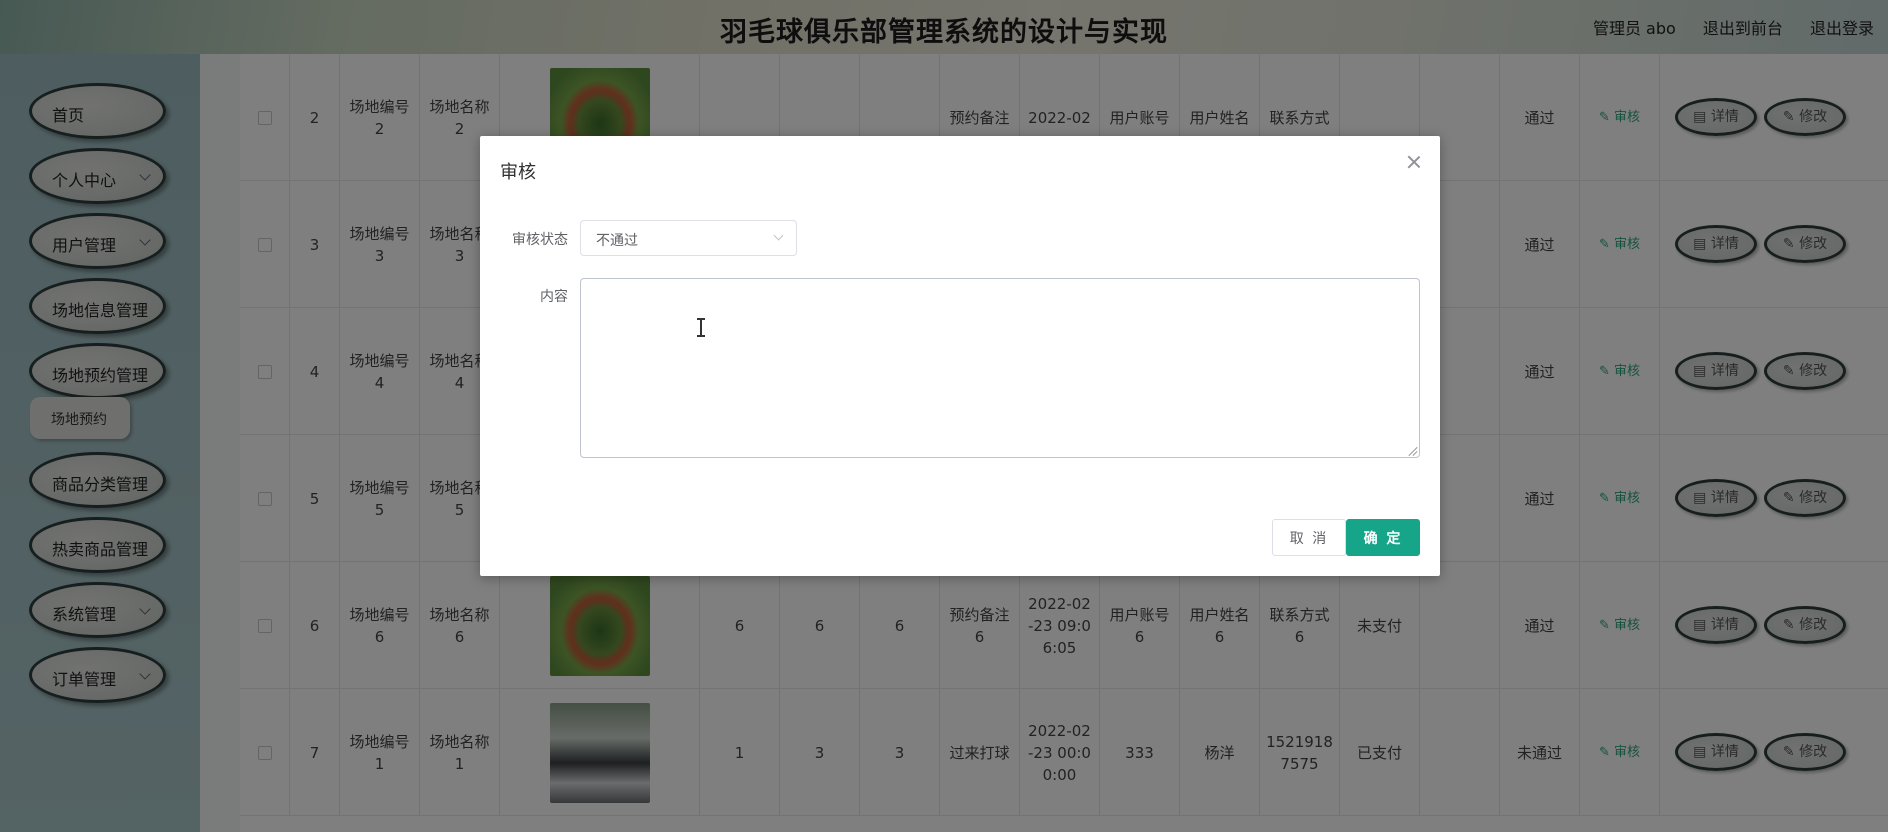 This screenshot has width=1888, height=832. What do you see at coordinates (1383, 537) in the screenshot?
I see `confirm-button: 确 定` at bounding box center [1383, 537].